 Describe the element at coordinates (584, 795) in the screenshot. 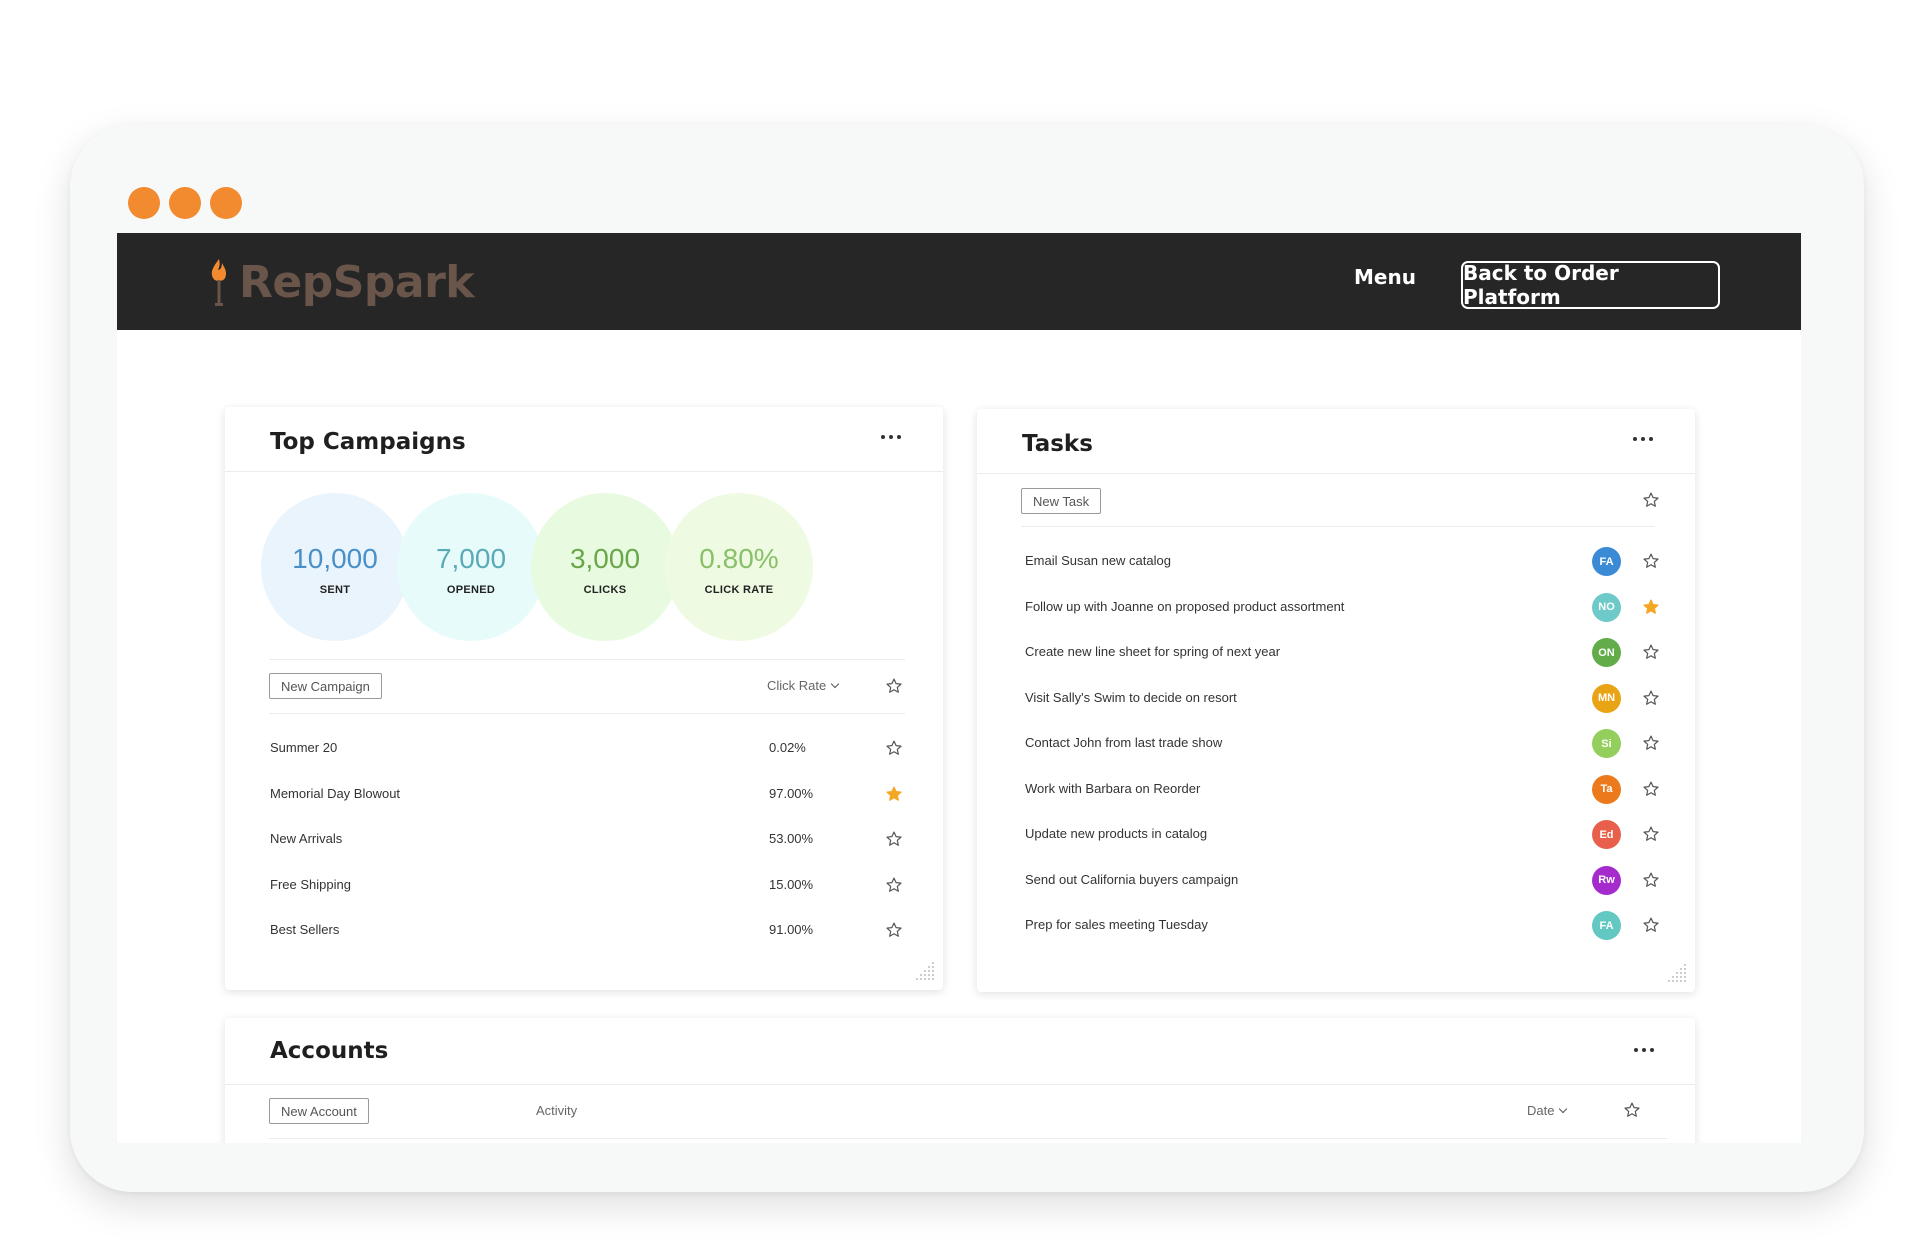

I see `table-row: Memorial Day Blowout 97.00%` at that location.